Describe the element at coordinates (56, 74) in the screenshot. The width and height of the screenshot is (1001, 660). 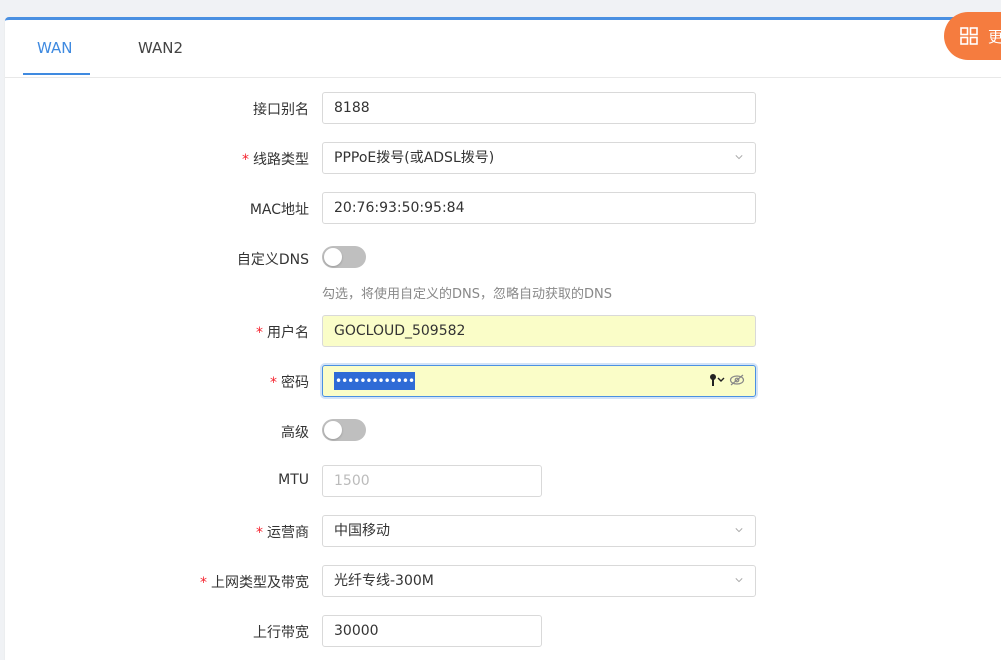
I see `active-tab-indicator` at that location.